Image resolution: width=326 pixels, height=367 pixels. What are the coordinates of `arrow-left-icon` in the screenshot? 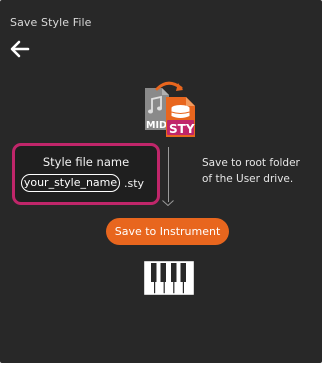 It's located at (20, 49).